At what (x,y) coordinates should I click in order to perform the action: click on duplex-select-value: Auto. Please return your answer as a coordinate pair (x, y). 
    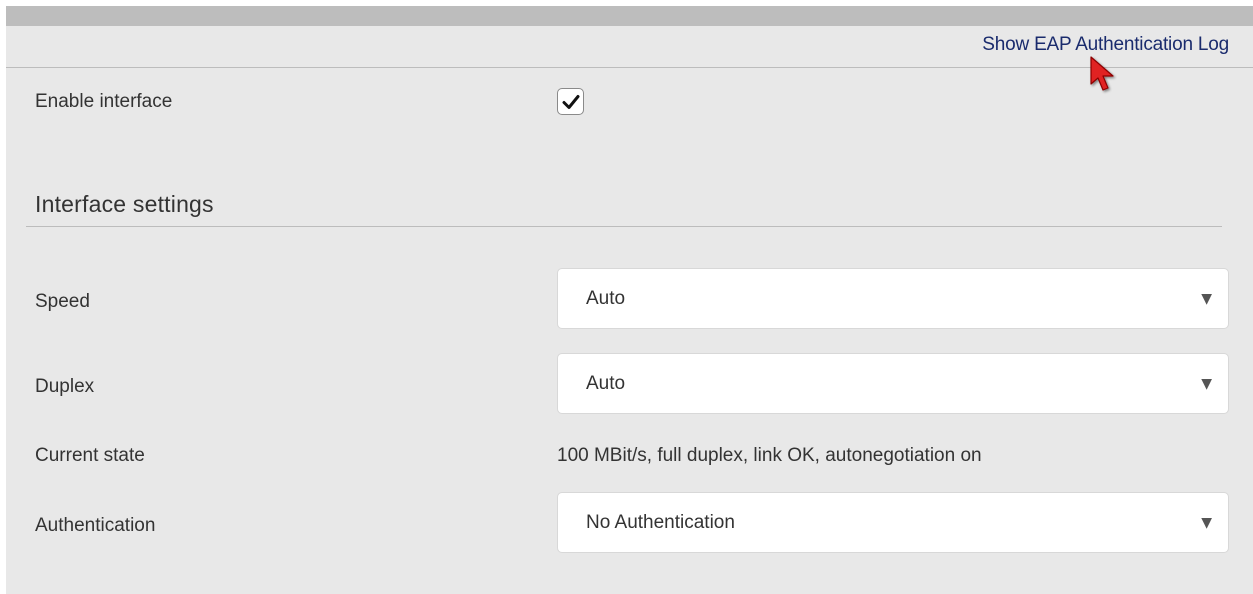
    Looking at the image, I should click on (606, 383).